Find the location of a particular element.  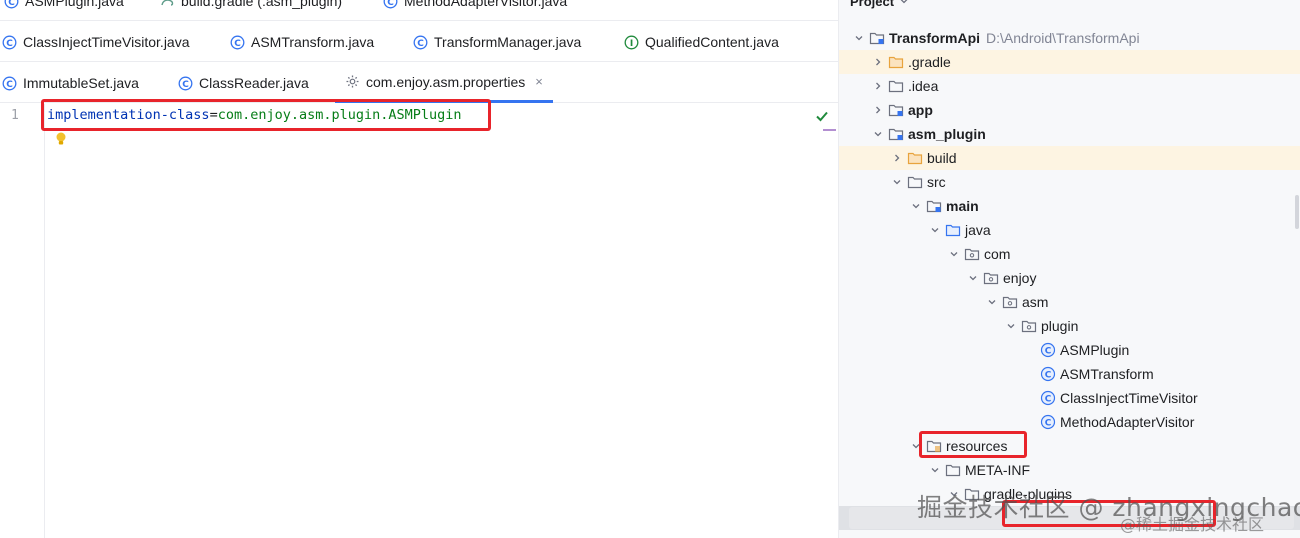

tree-item-enjoy: enjoy is located at coordinates (1069, 278).